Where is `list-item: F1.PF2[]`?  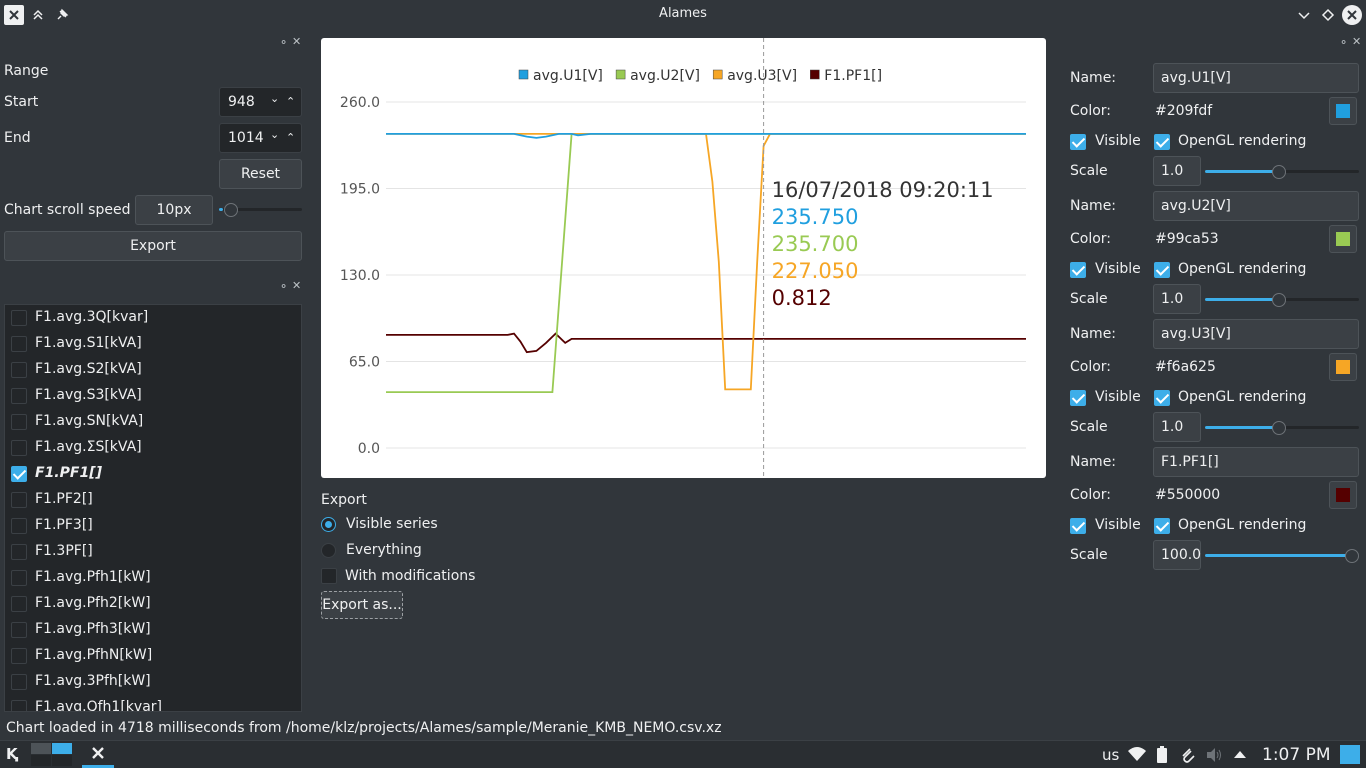
list-item: F1.PF2[] is located at coordinates (153, 500).